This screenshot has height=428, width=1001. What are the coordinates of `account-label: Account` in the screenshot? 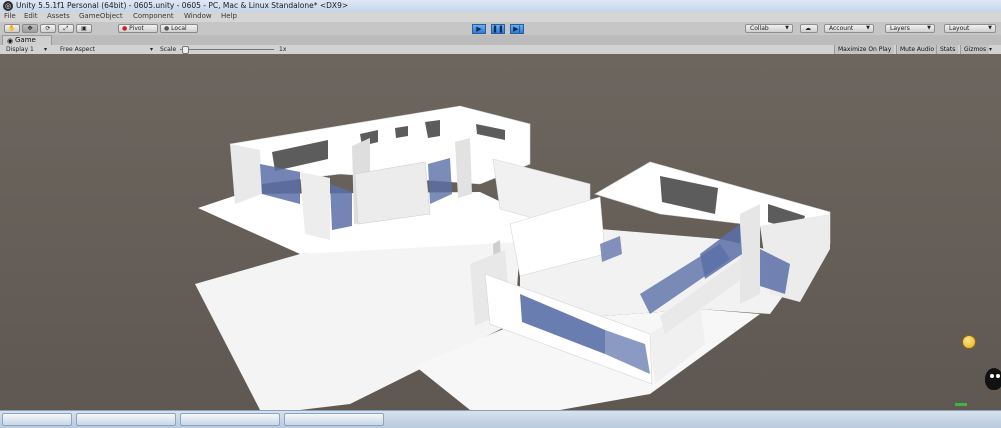 It's located at (841, 28).